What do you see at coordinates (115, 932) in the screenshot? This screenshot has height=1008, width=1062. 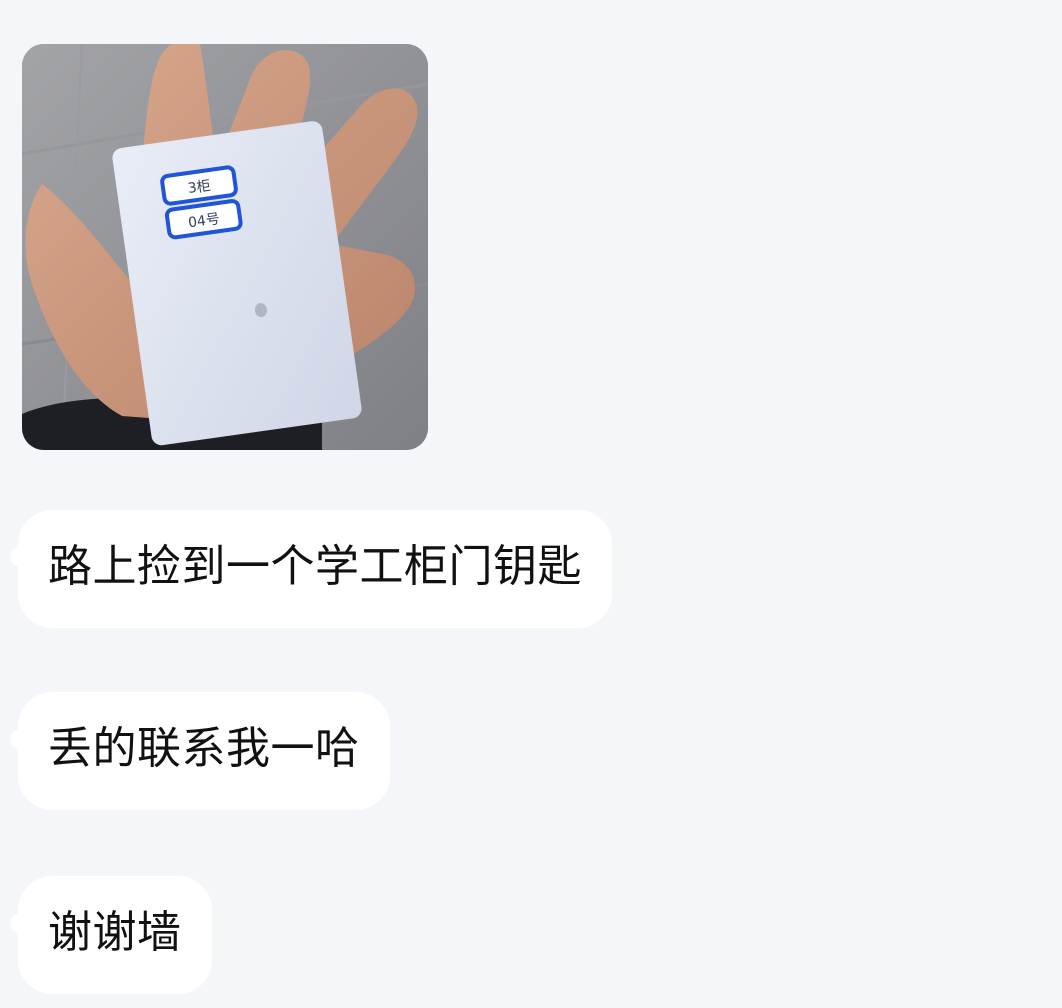 I see `message-text: 谢谢墙` at bounding box center [115, 932].